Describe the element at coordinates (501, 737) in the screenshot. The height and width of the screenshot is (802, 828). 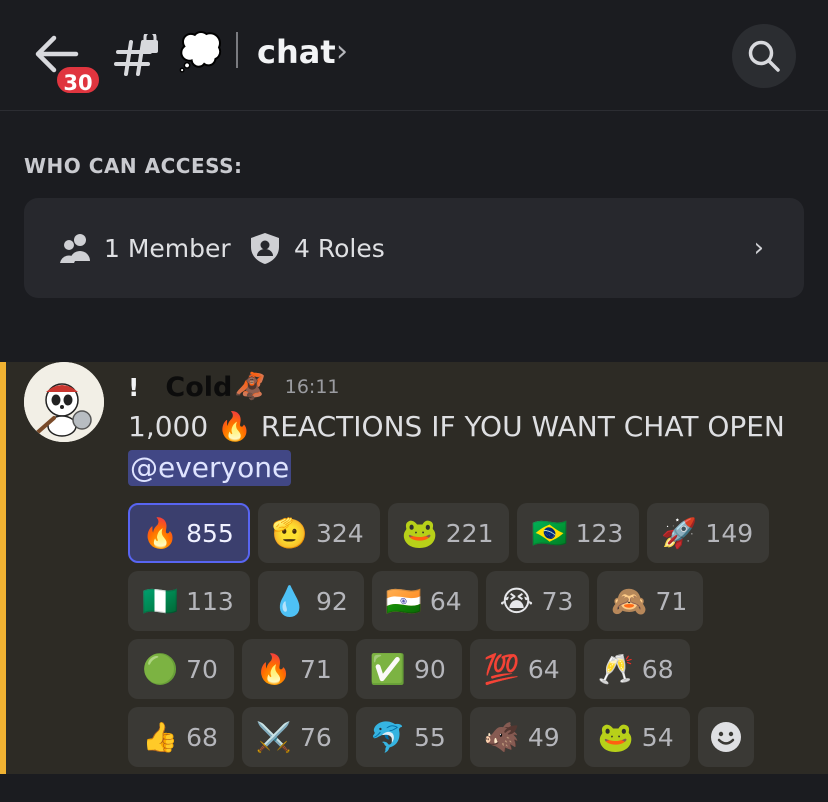
I see `reaction-emoji: 🐗` at that location.